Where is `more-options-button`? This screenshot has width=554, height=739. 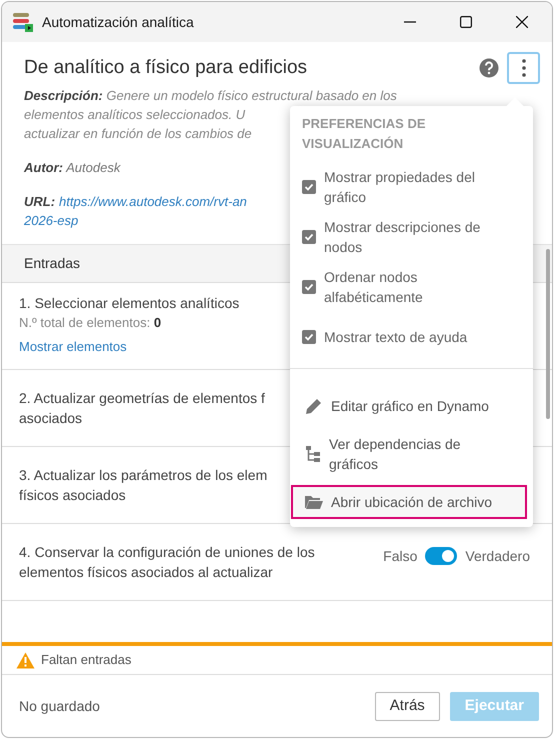 more-options-button is located at coordinates (523, 68).